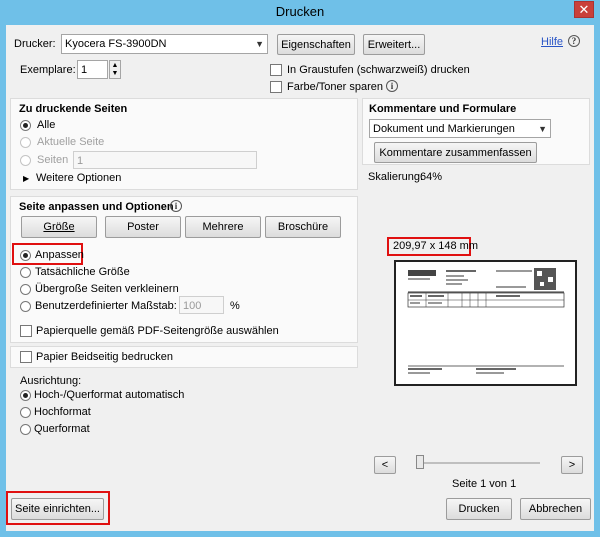 The width and height of the screenshot is (600, 537). Describe the element at coordinates (59, 227) in the screenshot. I see `size-button: Größe` at that location.